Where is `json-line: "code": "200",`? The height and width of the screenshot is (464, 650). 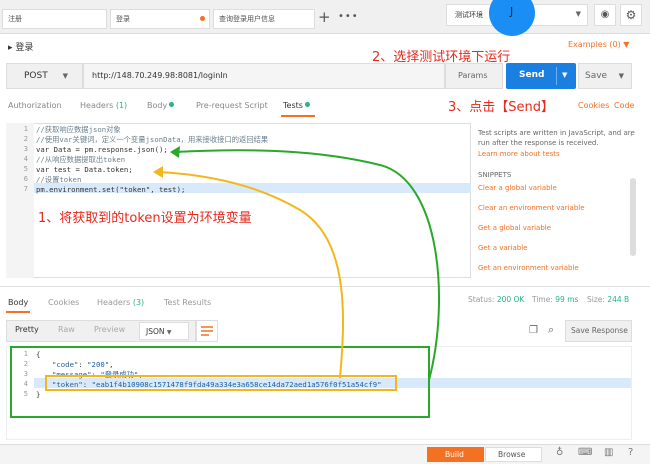 json-line: "code": "200", is located at coordinates (83, 364).